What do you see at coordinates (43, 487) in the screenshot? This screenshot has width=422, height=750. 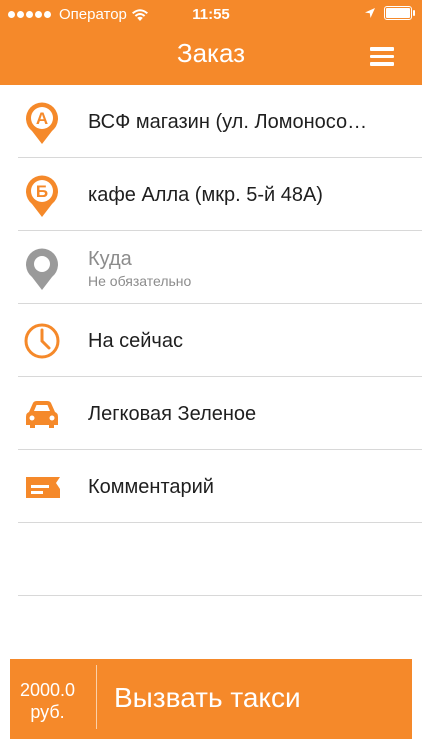 I see `comment-icon` at bounding box center [43, 487].